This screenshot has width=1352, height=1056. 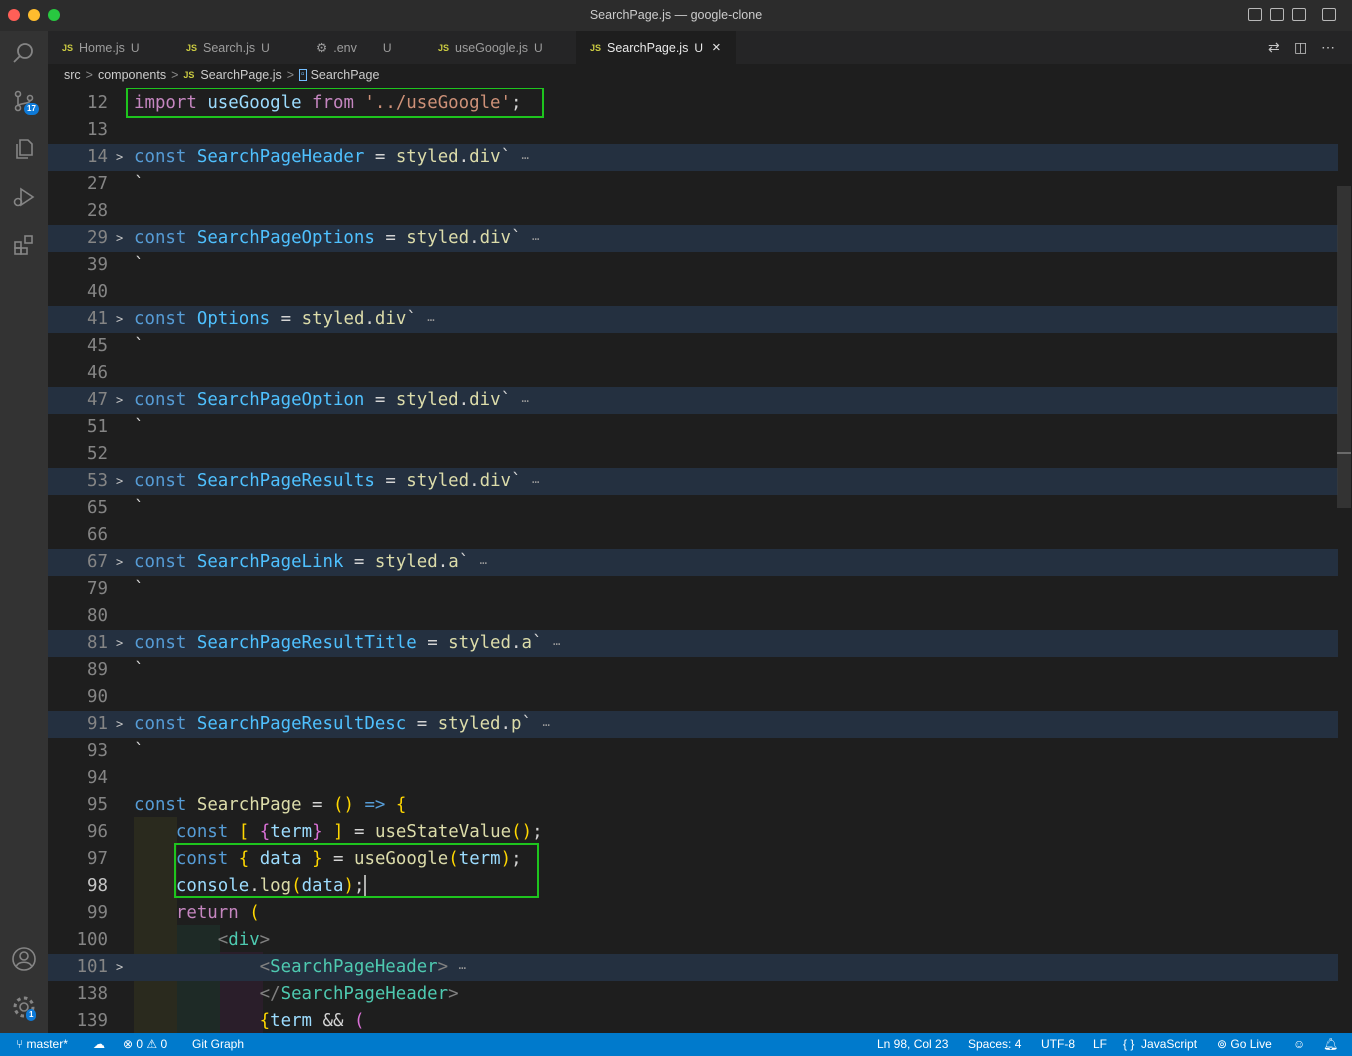 I want to click on js-file-icon: JS, so click(x=596, y=47).